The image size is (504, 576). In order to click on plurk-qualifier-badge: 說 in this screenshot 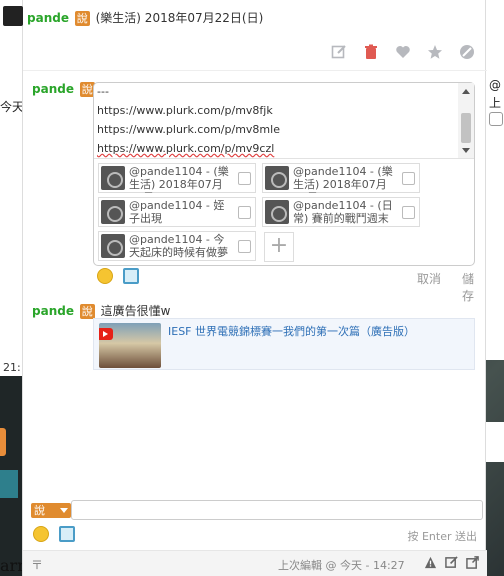, I will do `click(82, 18)`.